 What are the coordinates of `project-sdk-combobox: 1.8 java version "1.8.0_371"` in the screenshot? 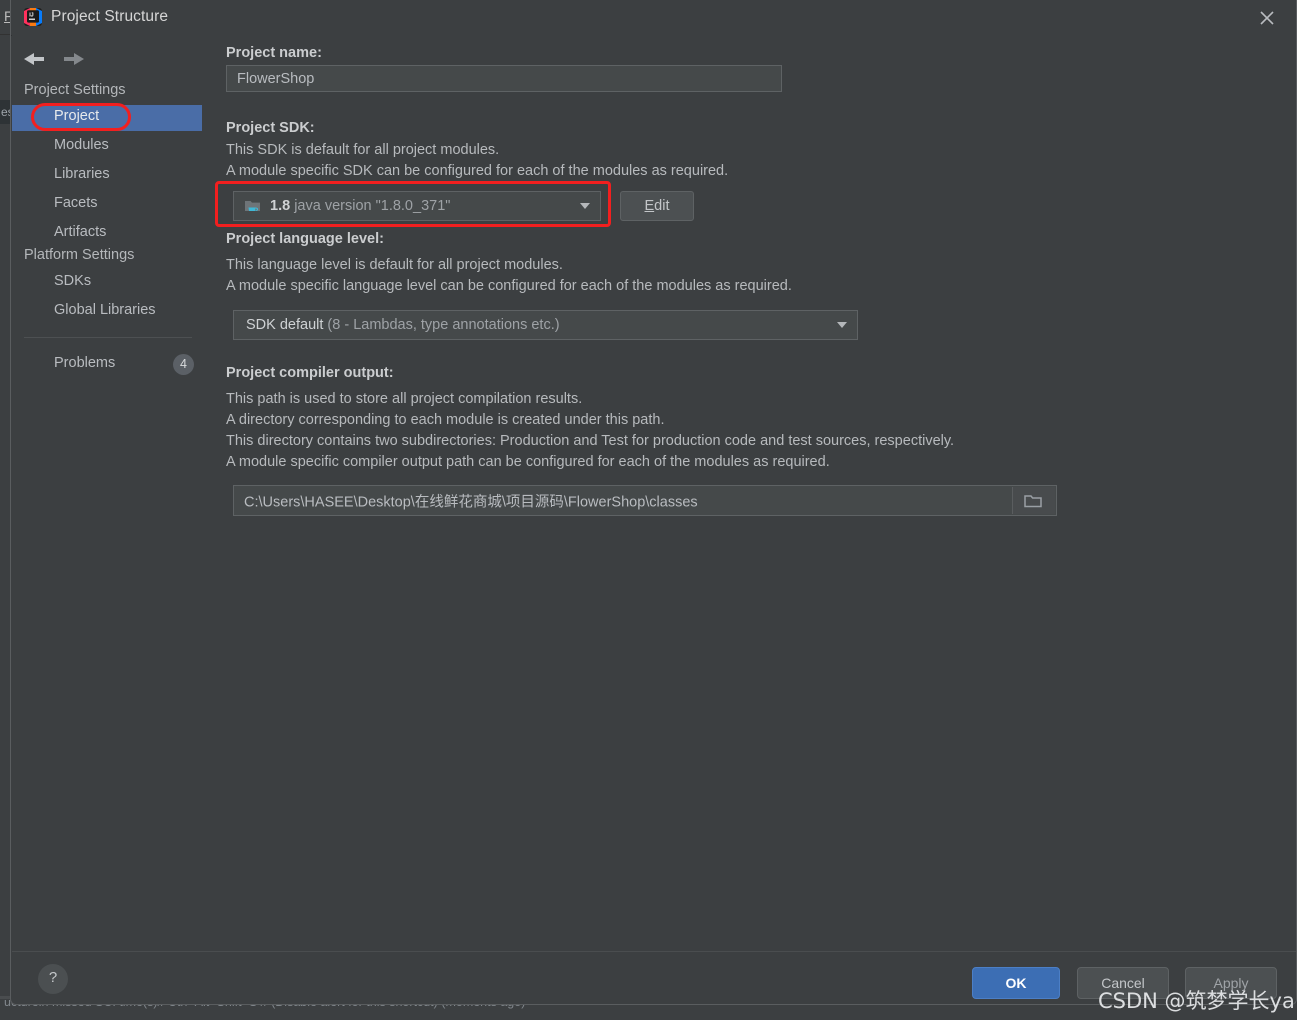 It's located at (417, 206).